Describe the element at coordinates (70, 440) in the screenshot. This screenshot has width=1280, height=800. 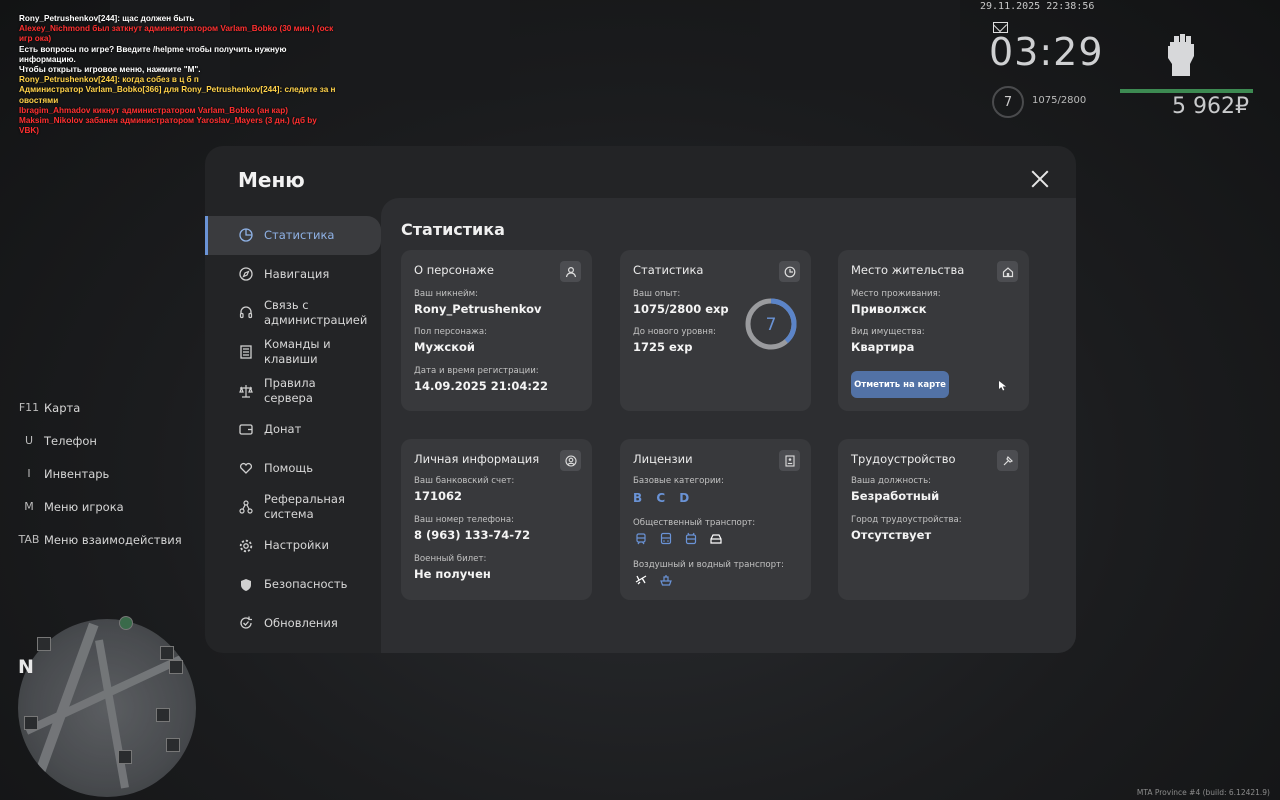
I see `keybind-label: Телефон` at that location.